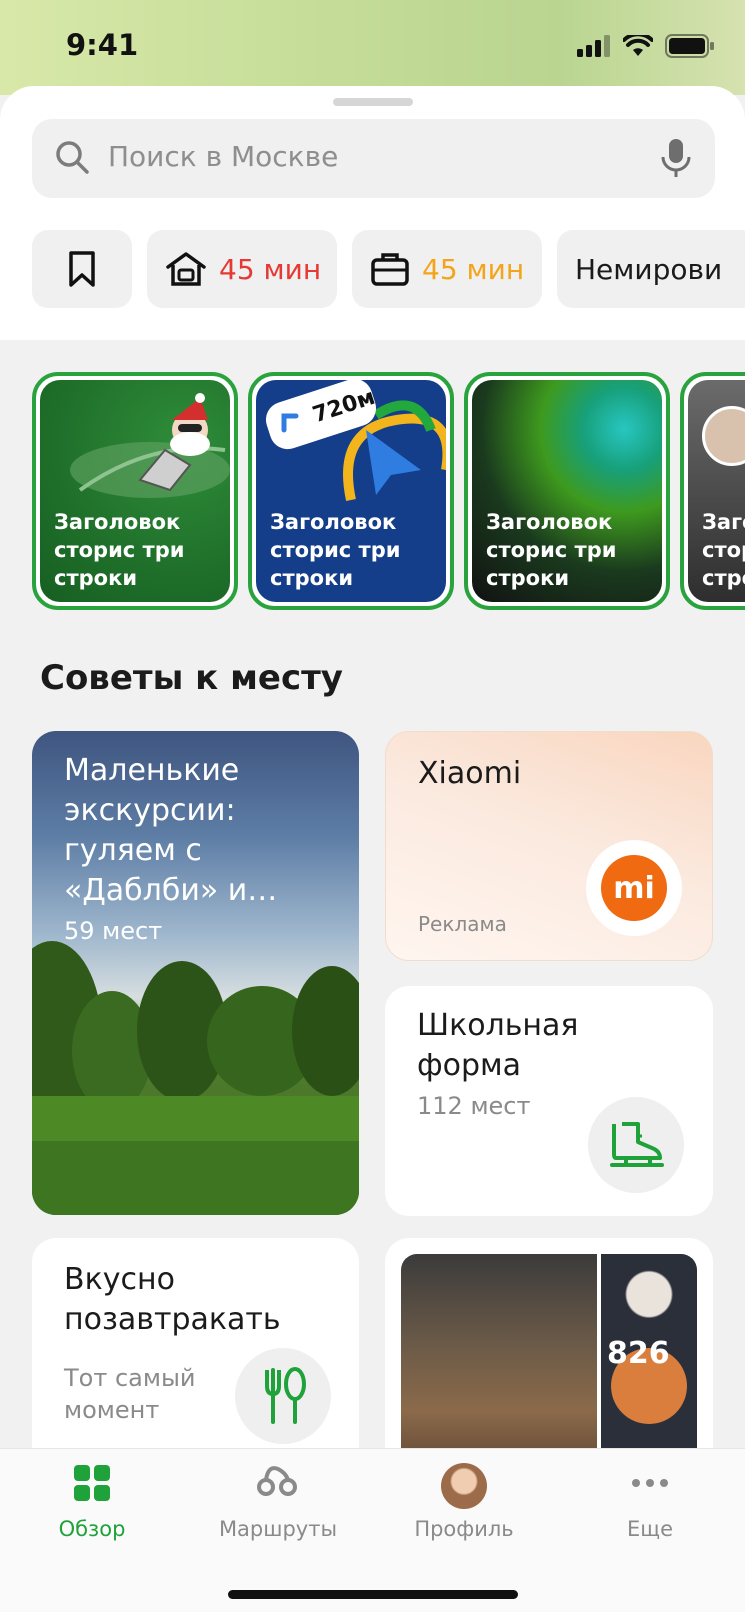 This screenshot has height=1612, width=745. I want to click on tab-profile-label: Профиль, so click(464, 1529).